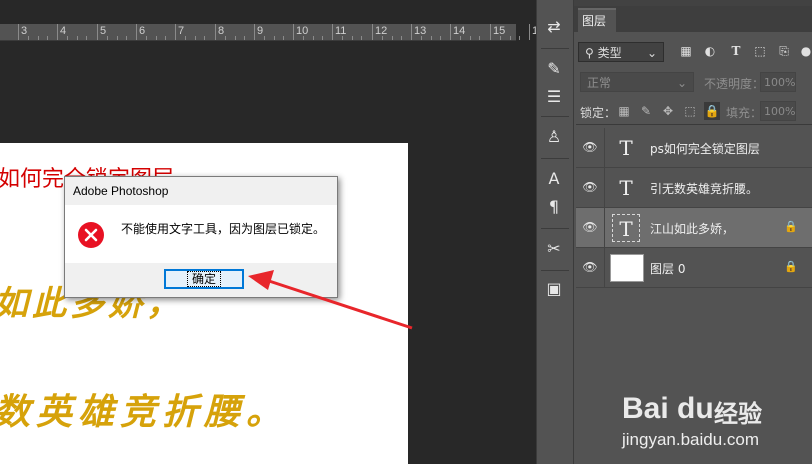  What do you see at coordinates (637, 82) in the screenshot?
I see `blend-mode-select: 正常 ⌄` at bounding box center [637, 82].